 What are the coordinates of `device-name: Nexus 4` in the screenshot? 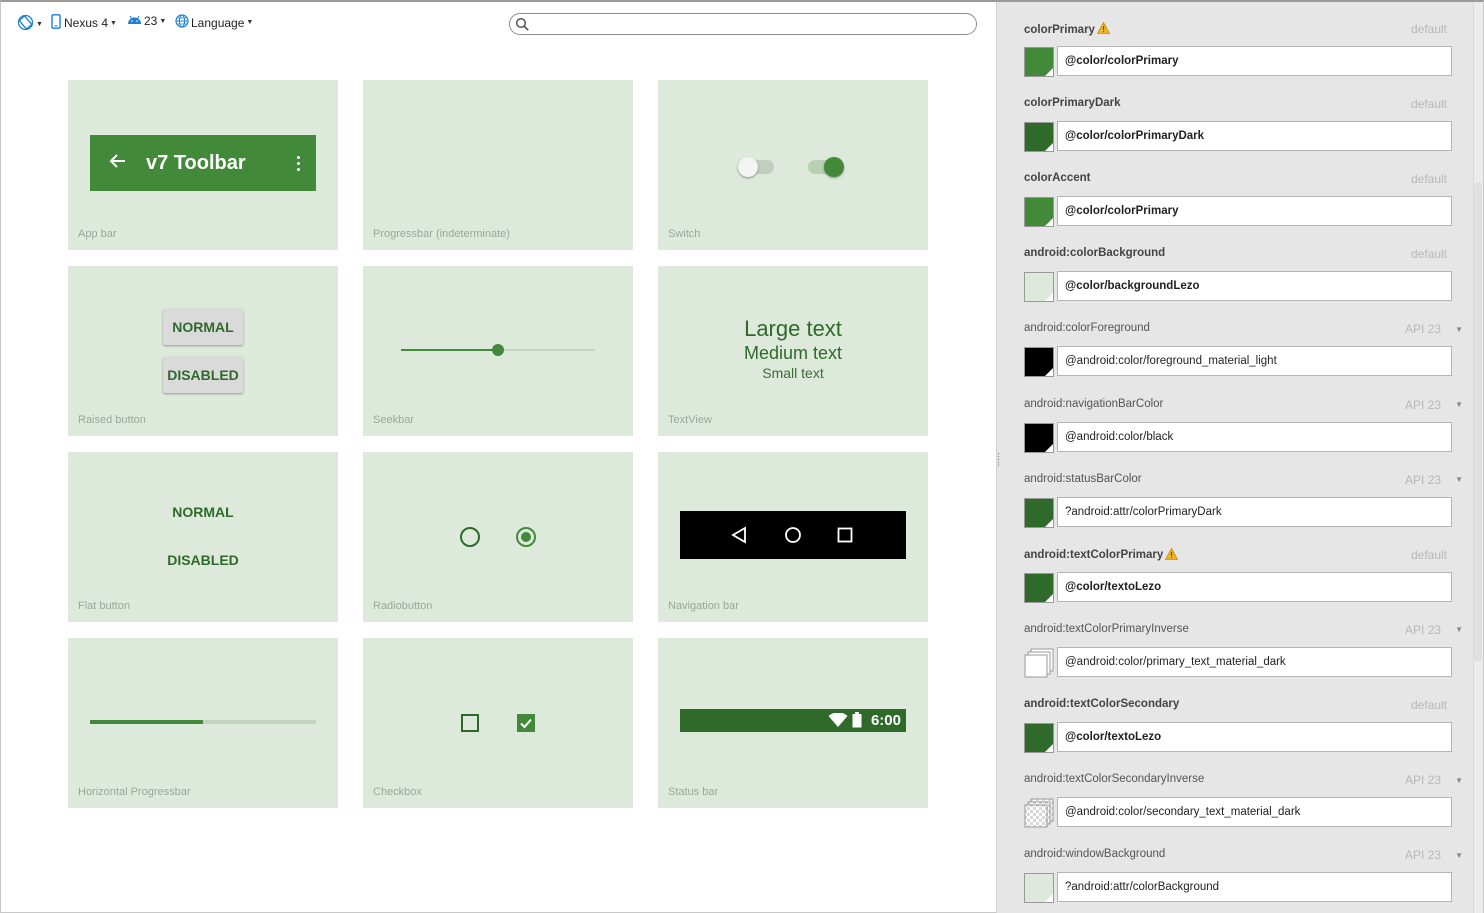 It's located at (86, 23).